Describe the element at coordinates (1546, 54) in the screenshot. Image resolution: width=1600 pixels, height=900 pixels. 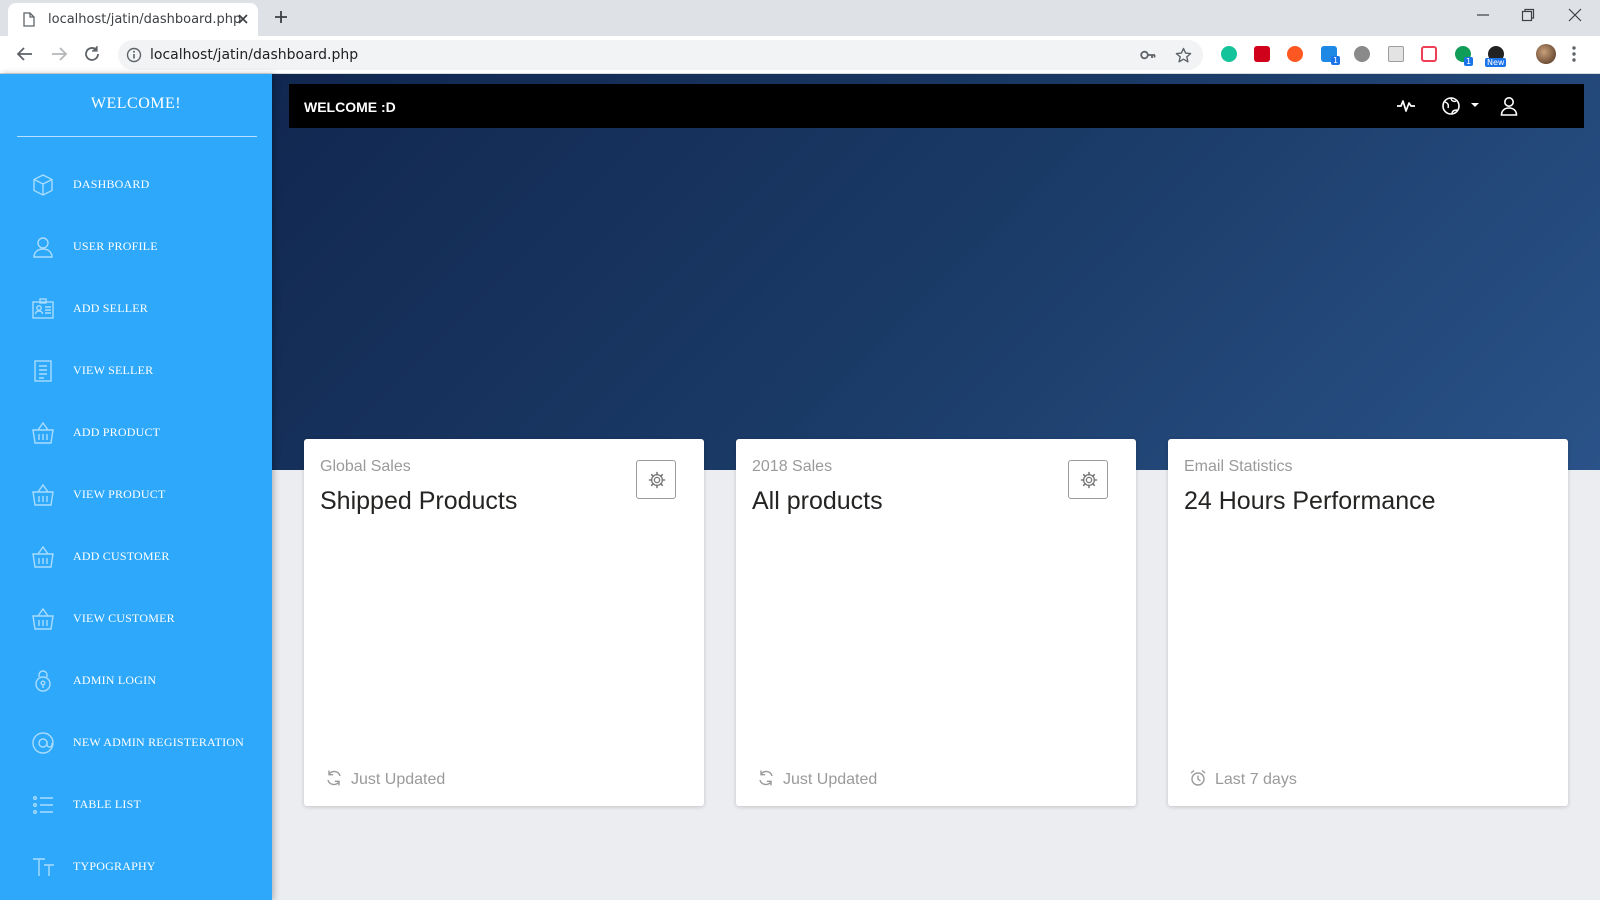
I see `profile-avatar` at that location.